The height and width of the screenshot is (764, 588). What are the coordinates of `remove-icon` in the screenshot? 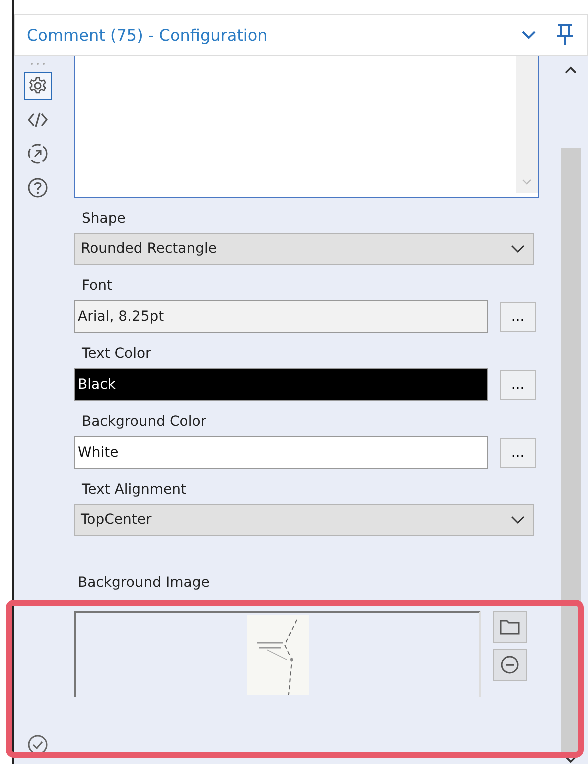 It's located at (510, 665).